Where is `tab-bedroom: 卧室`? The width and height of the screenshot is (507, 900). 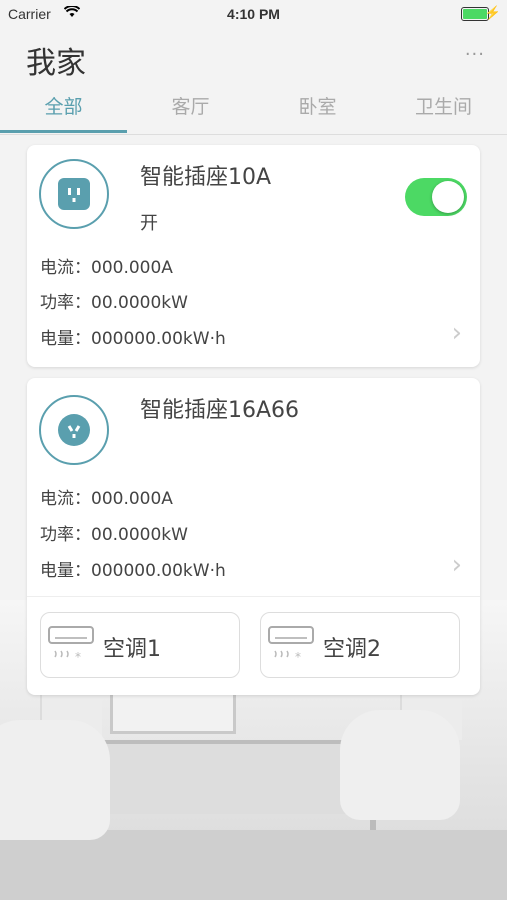
tab-bedroom: 卧室 is located at coordinates (317, 105).